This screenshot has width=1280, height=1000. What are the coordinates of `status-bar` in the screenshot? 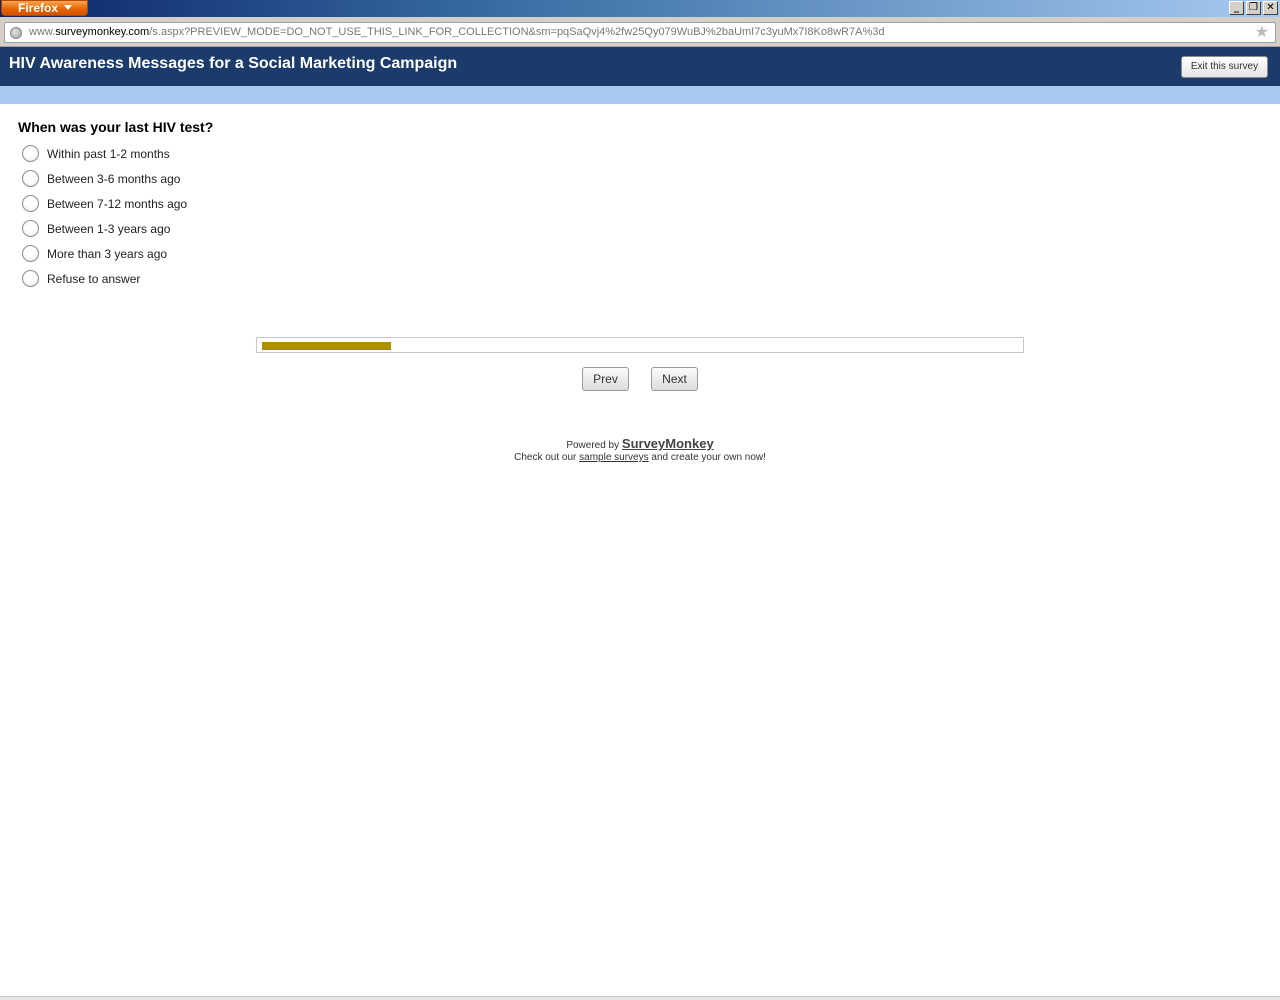 It's located at (640, 998).